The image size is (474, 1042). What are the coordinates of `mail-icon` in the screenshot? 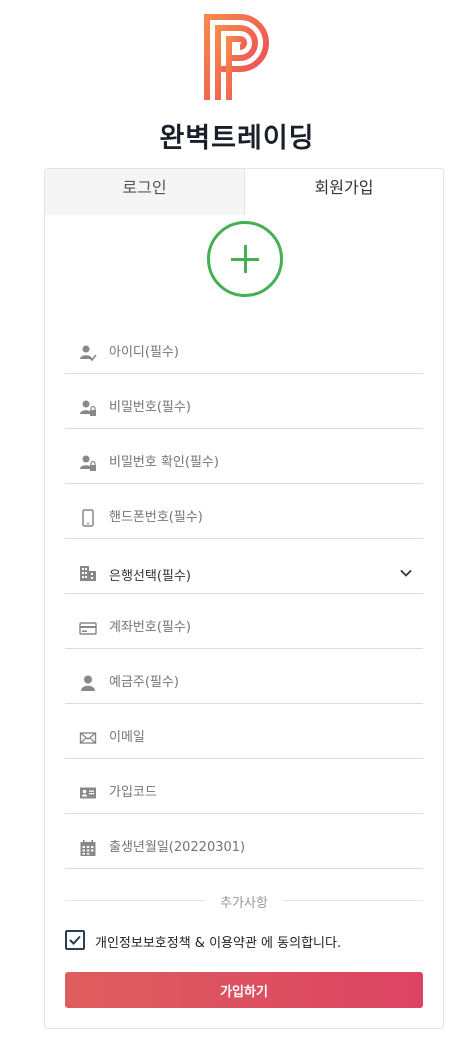 It's located at (88, 738).